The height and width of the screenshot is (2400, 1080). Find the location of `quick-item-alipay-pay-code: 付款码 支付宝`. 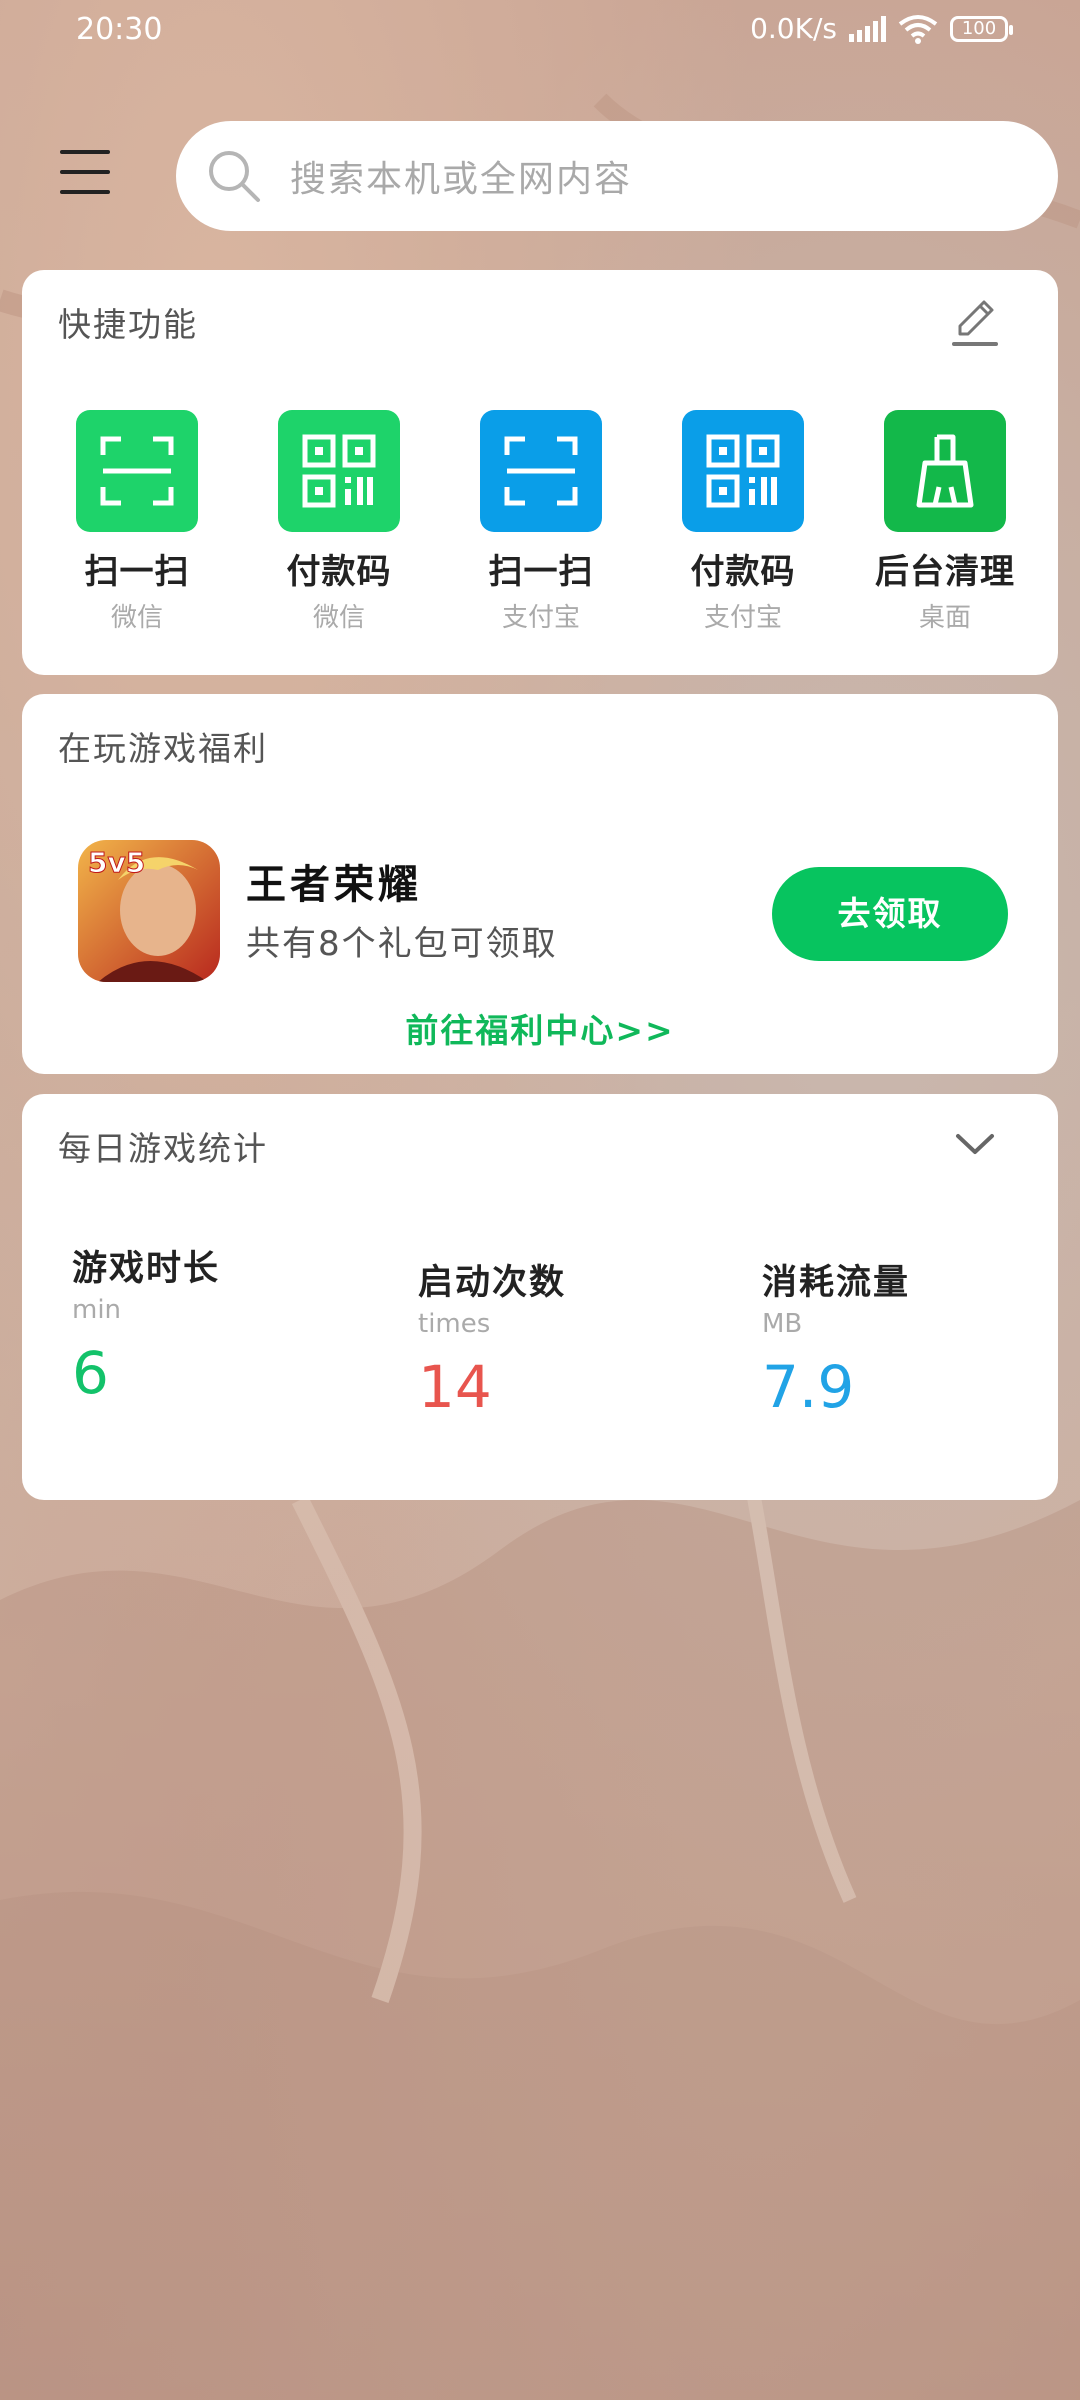

quick-item-alipay-pay-code: 付款码 支付宝 is located at coordinates (743, 522).